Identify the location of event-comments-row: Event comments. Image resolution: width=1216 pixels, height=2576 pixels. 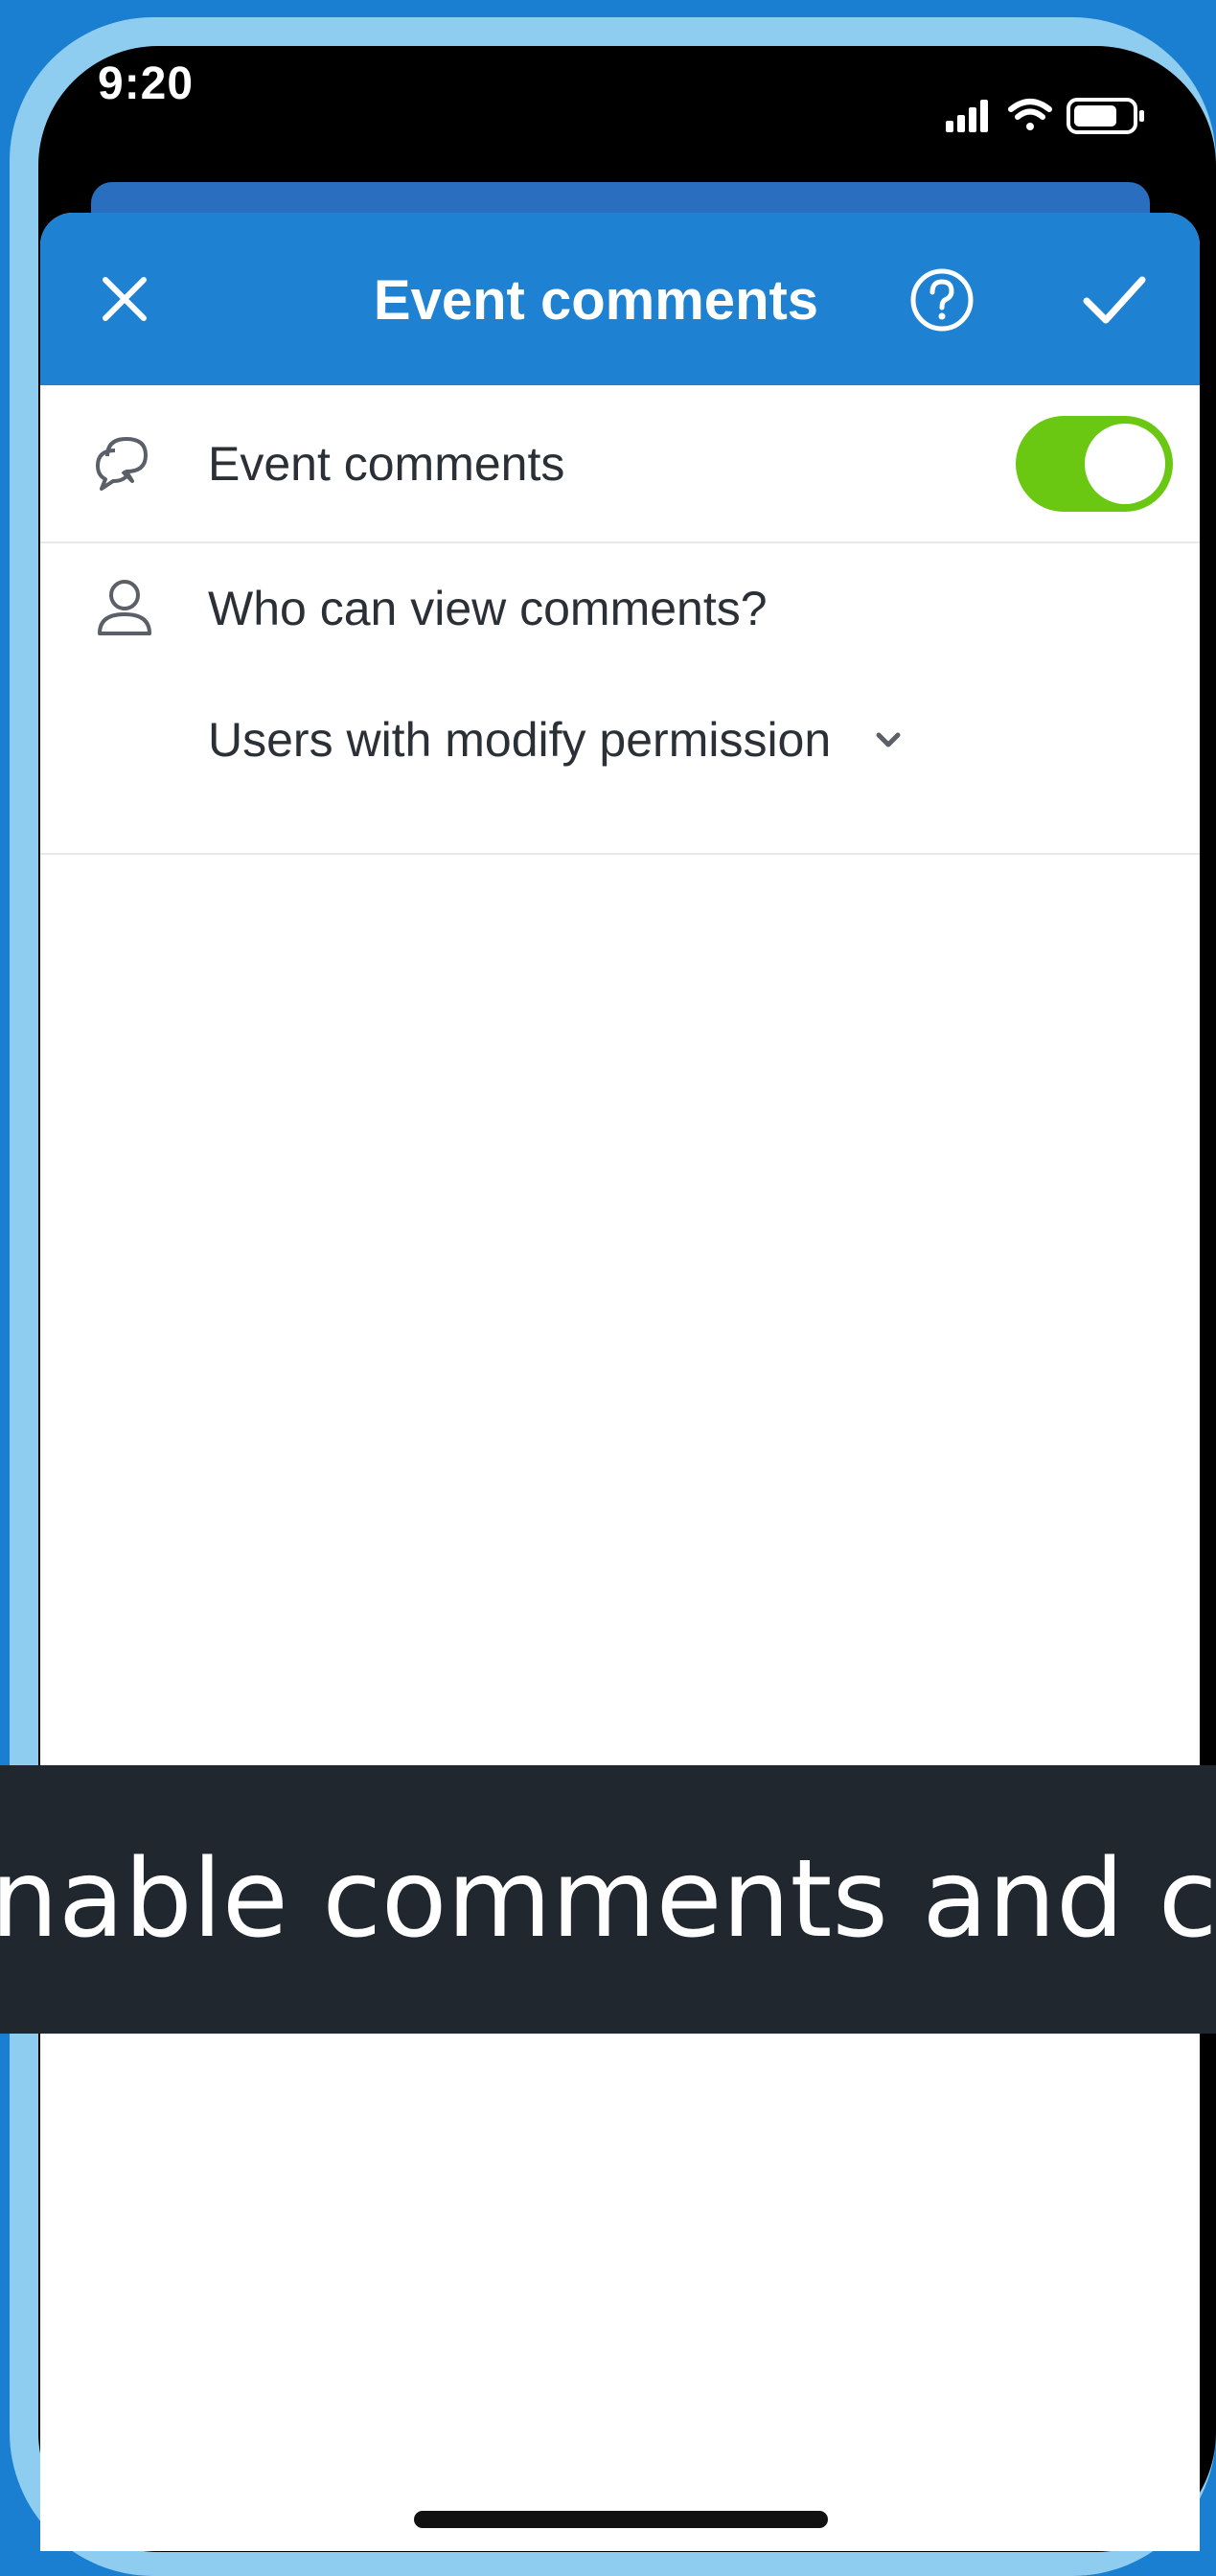
(620, 464).